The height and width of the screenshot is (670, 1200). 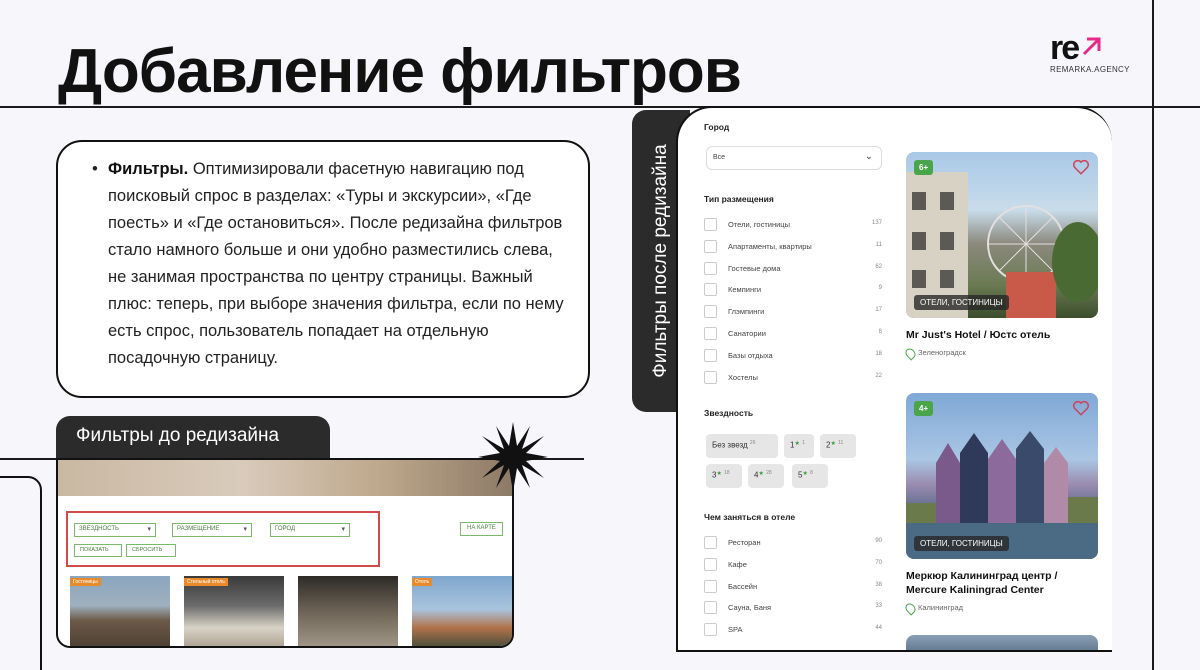 I want to click on placement-title: Тип размещения, so click(x=739, y=199).